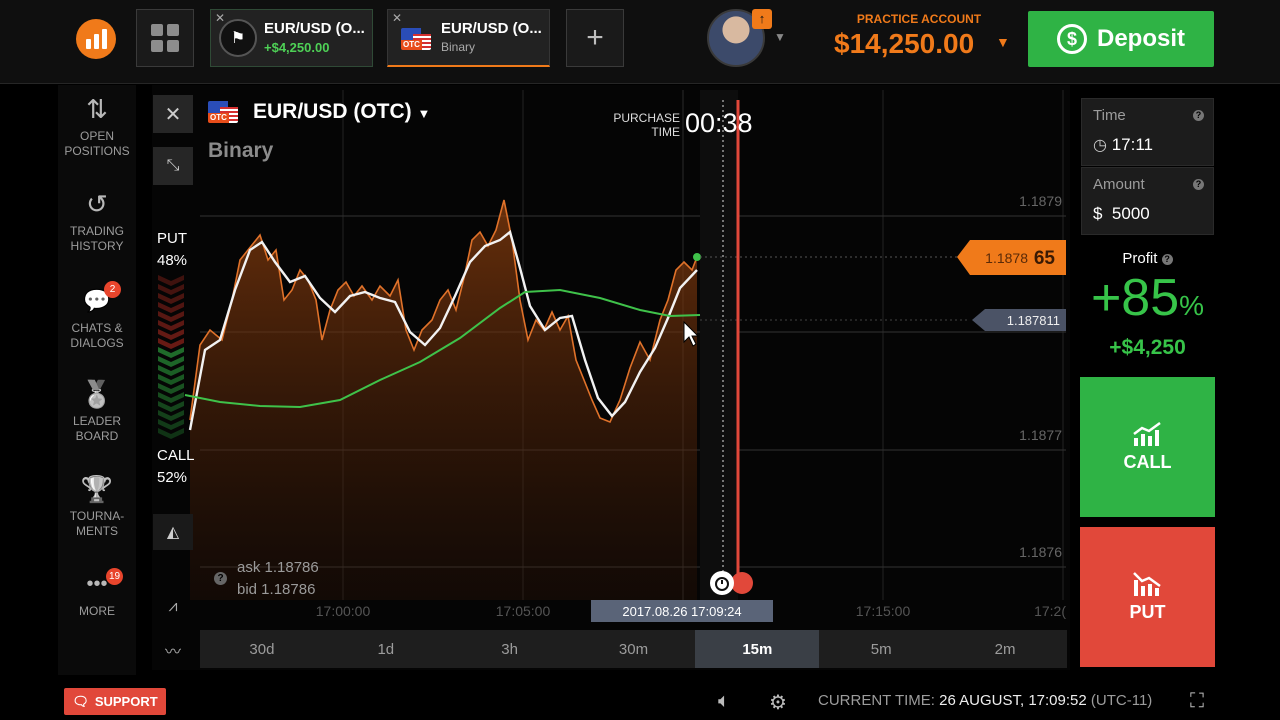  Describe the element at coordinates (1013, 700) in the screenshot. I see `current-time-value: 26 AUGUST, 17:09:52` at that location.